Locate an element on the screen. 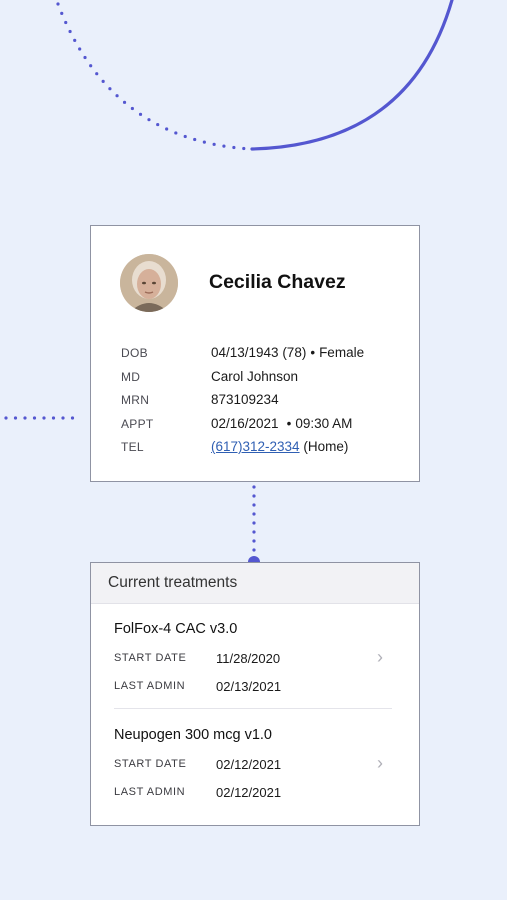 This screenshot has height=900, width=507. treatment-admin-row: LAST ADMIN 02/13/2021 is located at coordinates (244, 688).